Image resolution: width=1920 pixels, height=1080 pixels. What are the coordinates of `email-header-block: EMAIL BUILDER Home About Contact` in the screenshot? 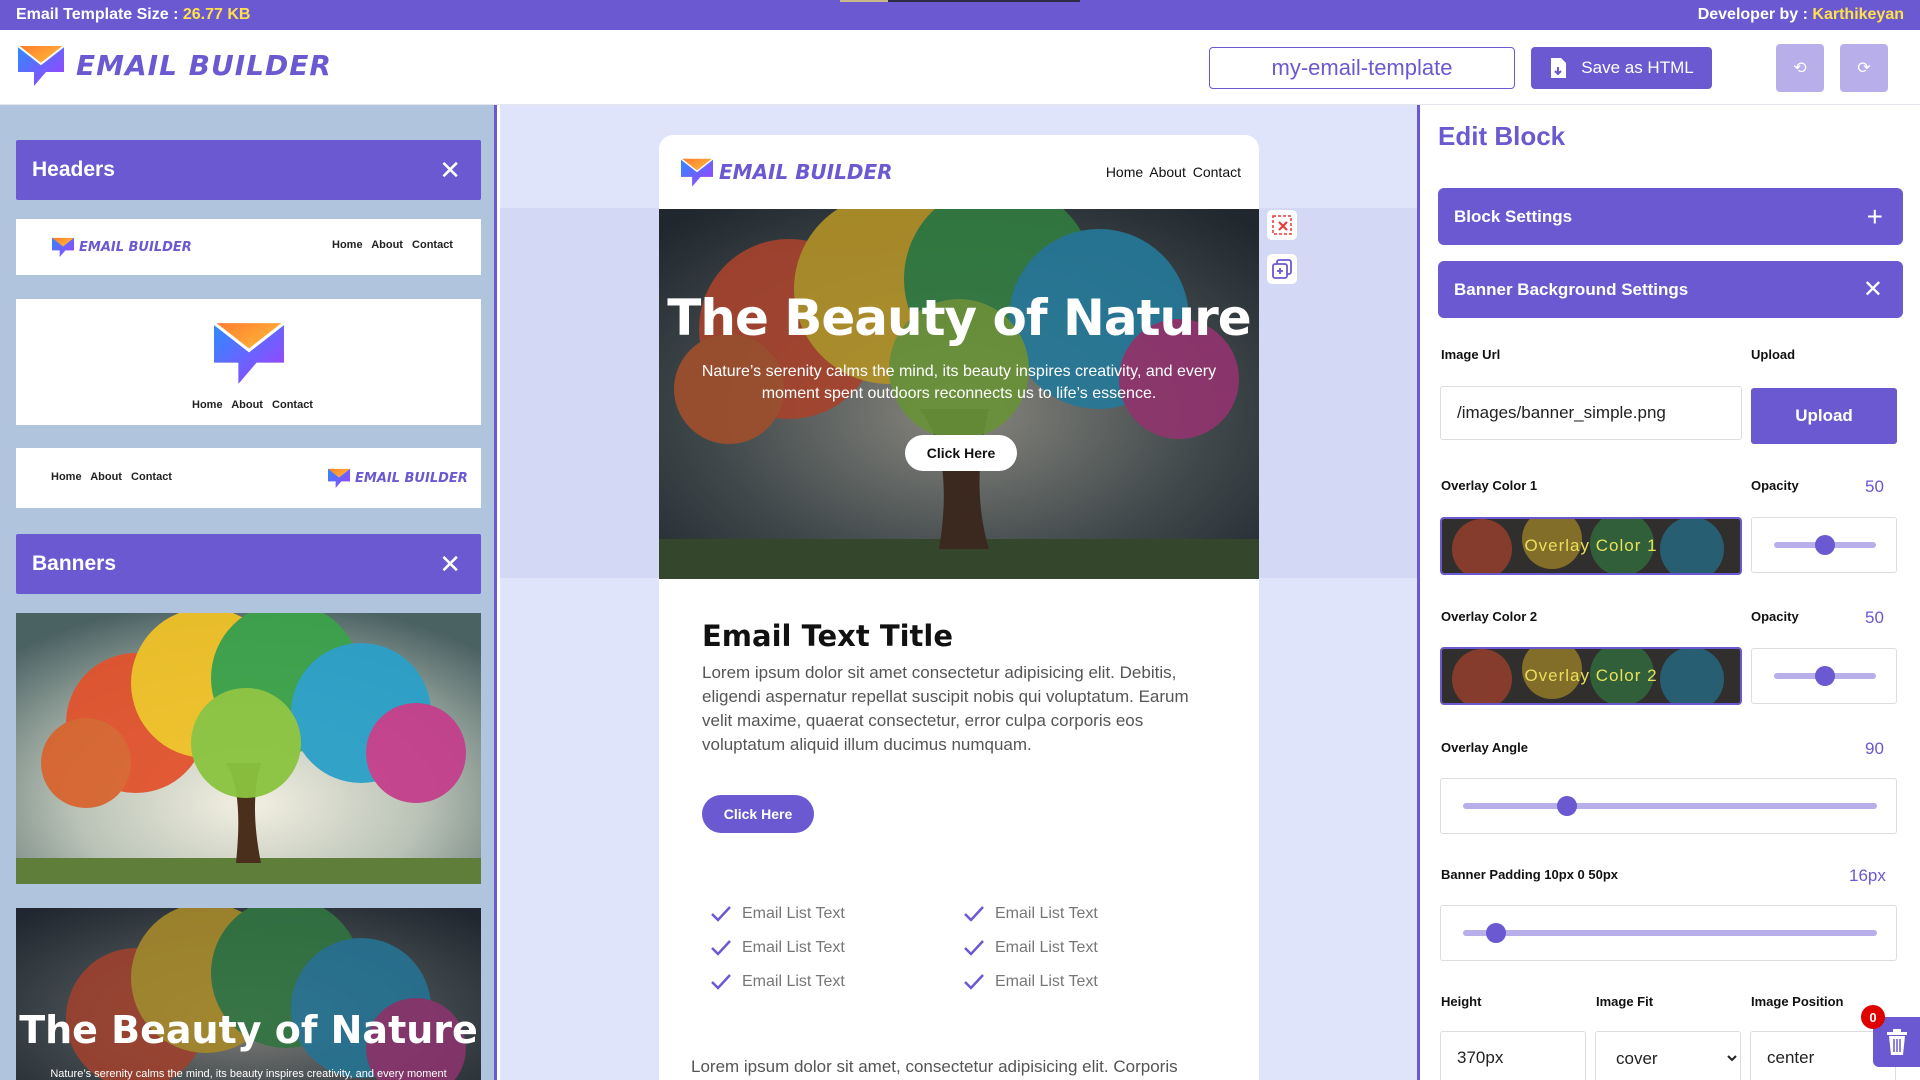 It's located at (959, 172).